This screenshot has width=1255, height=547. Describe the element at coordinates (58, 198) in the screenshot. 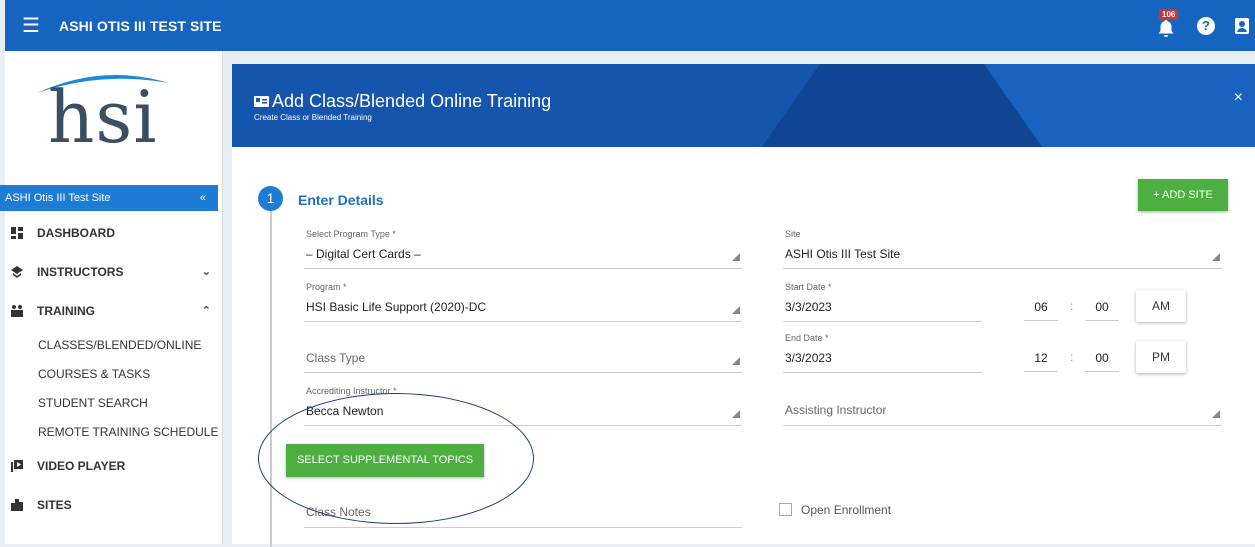

I see `current-site-name: ASHI Otis III Test Site` at that location.